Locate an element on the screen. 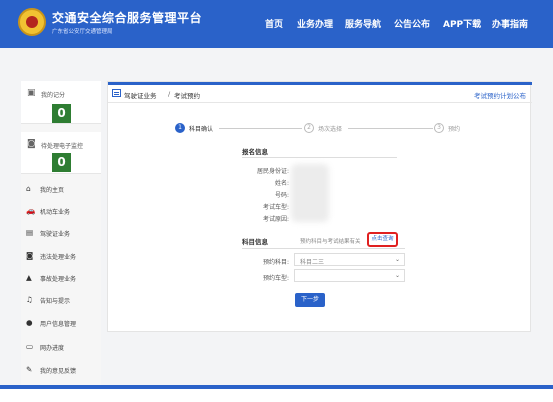 The width and height of the screenshot is (553, 402). police-emblem-logo is located at coordinates (32, 22).